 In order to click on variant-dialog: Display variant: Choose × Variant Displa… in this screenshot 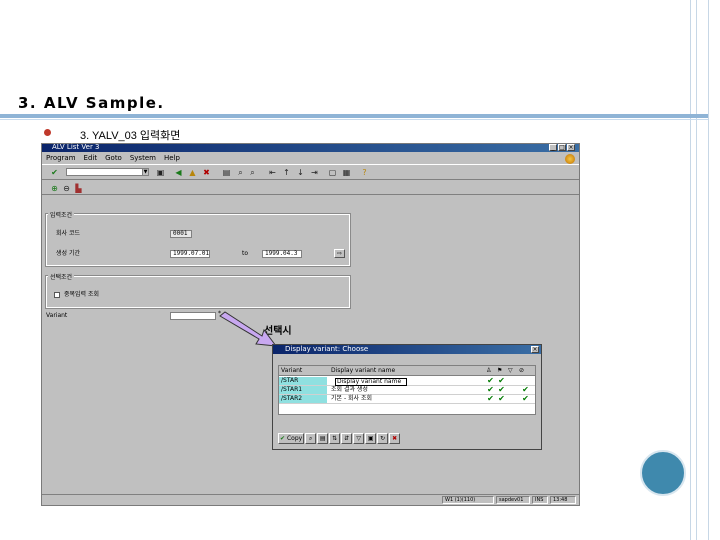, I will do `click(407, 397)`.